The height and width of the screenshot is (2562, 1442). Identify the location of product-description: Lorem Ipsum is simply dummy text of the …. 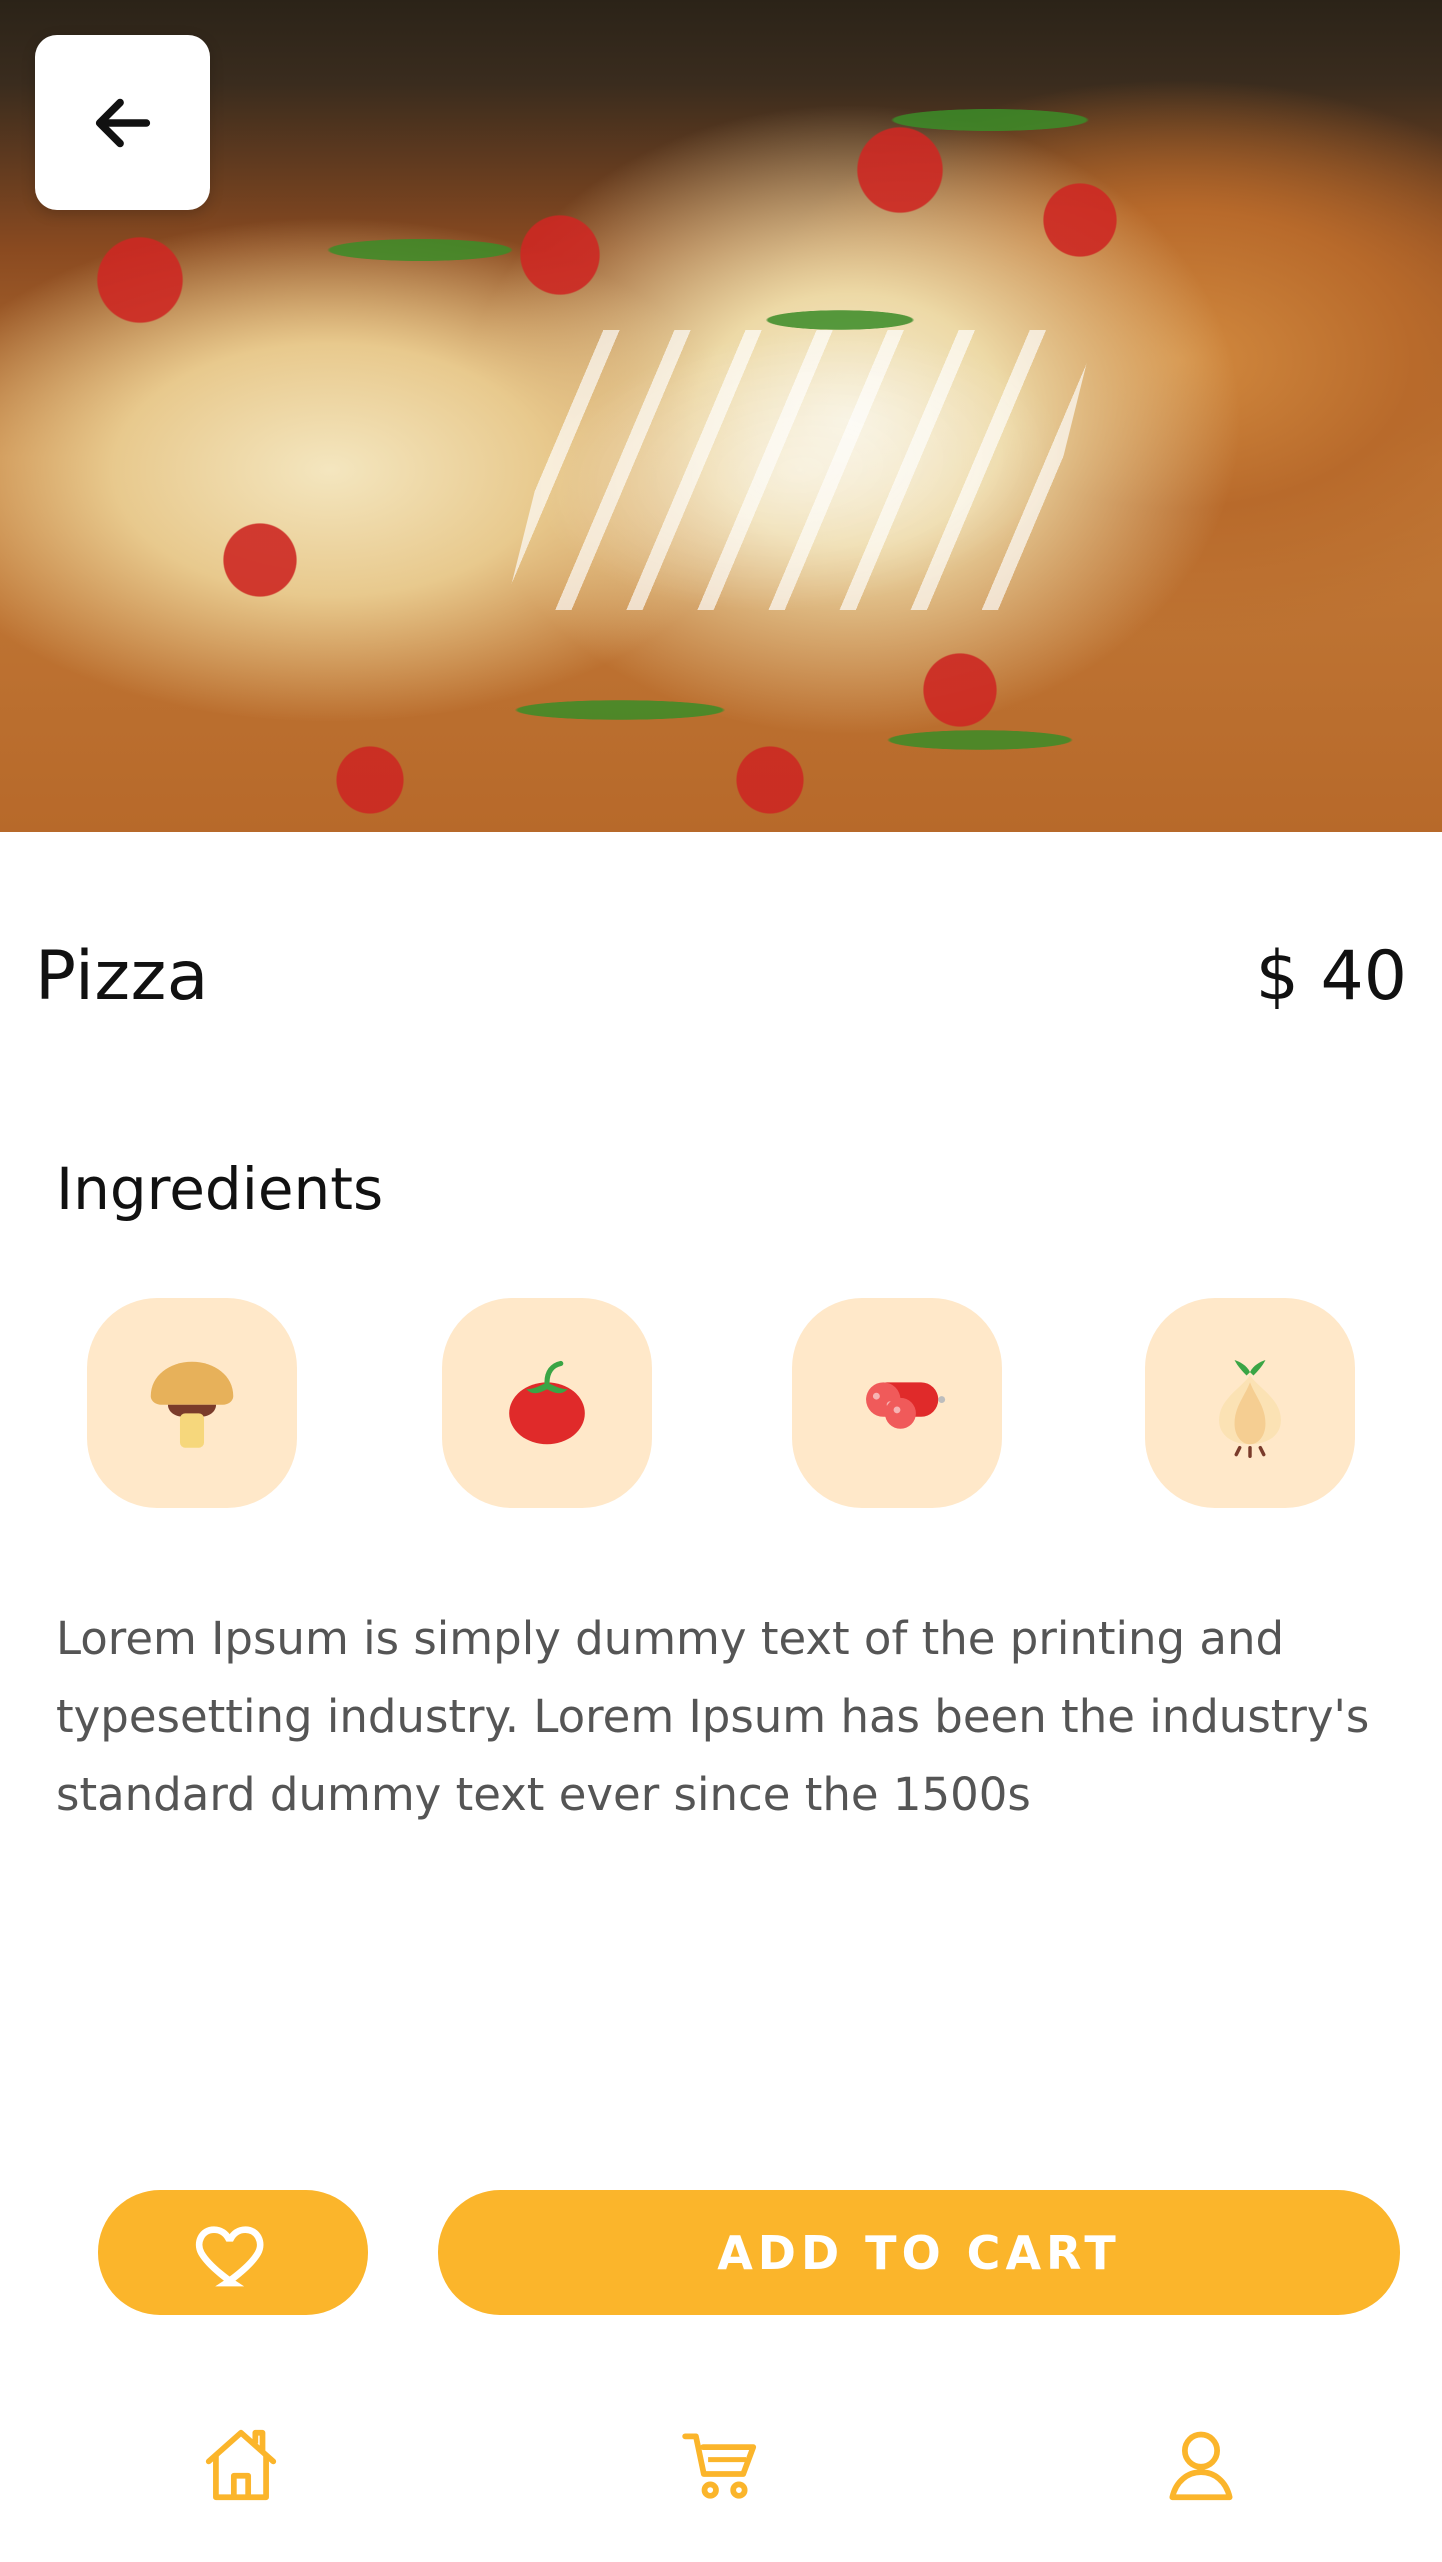
(713, 1716).